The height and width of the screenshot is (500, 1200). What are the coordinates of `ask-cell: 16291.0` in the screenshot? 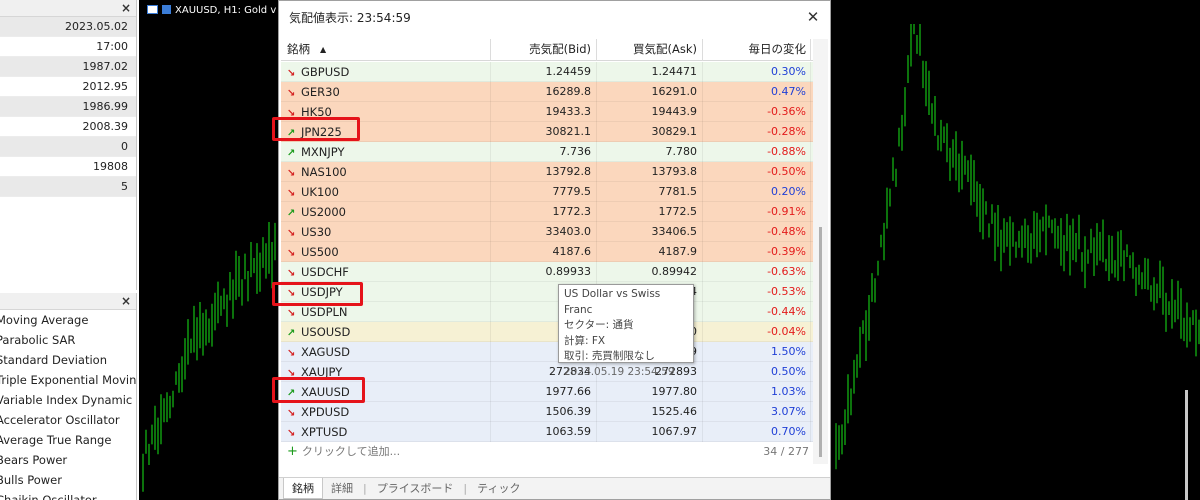 It's located at (650, 92).